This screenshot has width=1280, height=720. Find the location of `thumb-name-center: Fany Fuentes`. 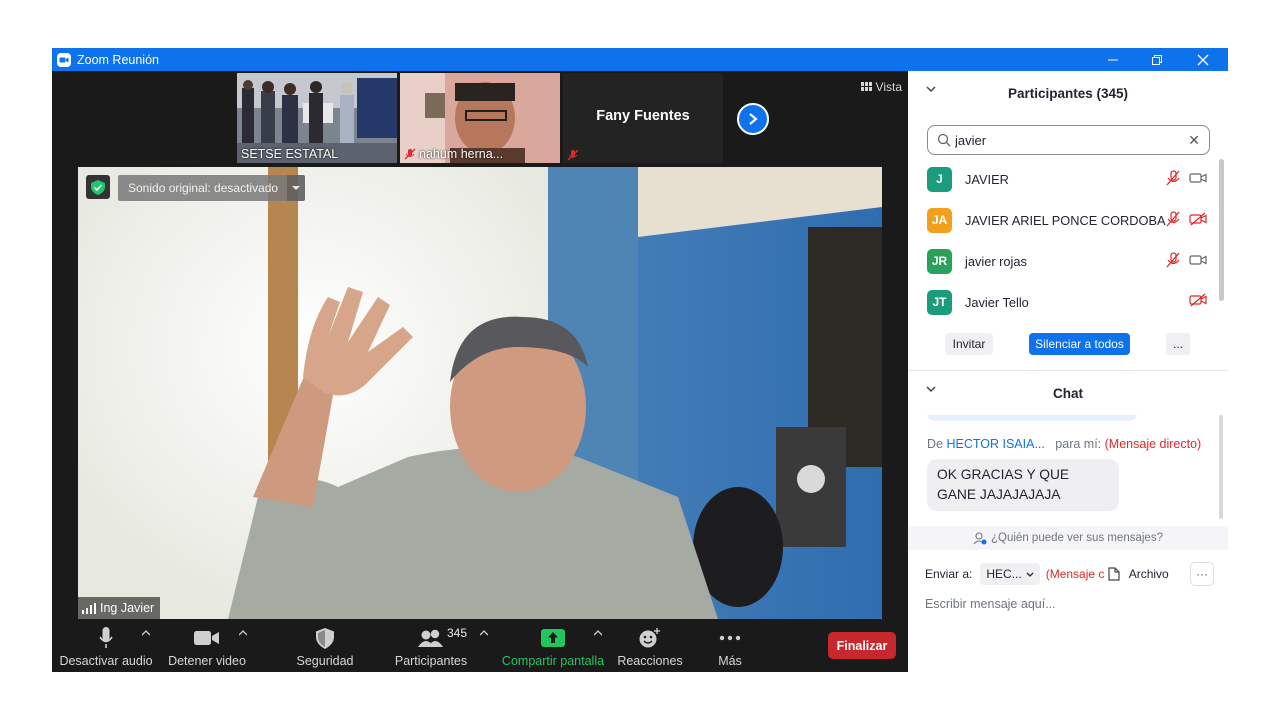

thumb-name-center: Fany Fuentes is located at coordinates (643, 116).